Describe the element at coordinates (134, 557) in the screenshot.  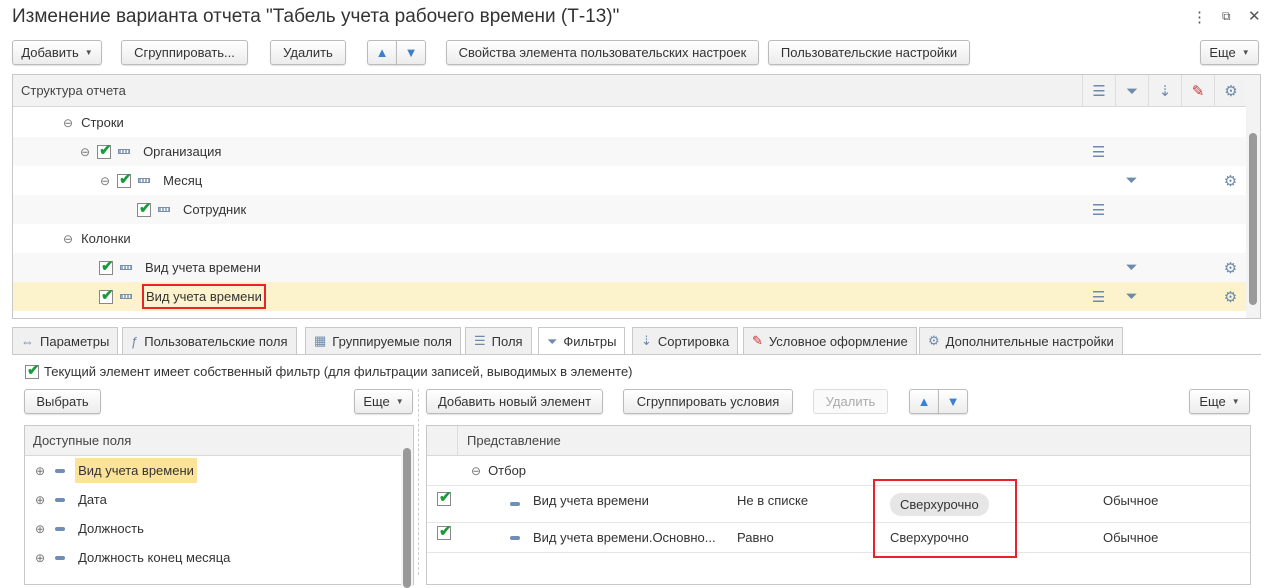
I see `list-item: ⊕ Должность конец месяца` at that location.